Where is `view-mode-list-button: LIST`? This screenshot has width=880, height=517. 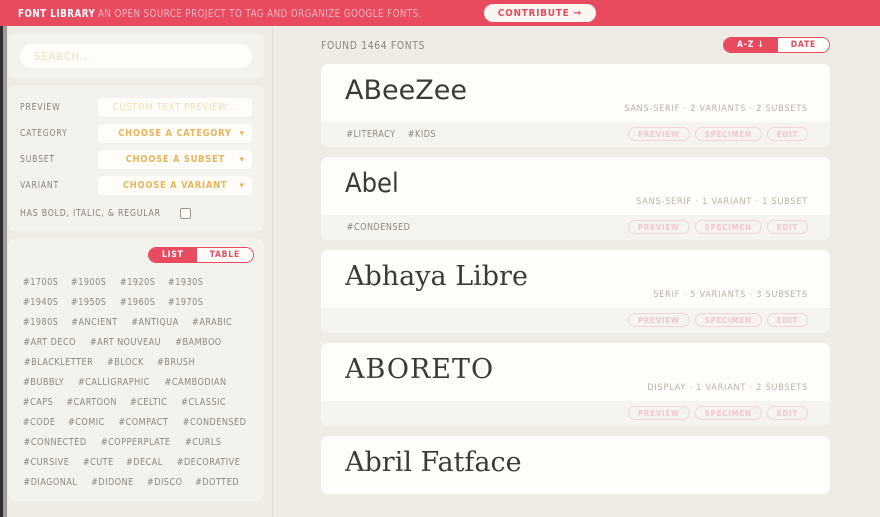
view-mode-list-button: LIST is located at coordinates (172, 255).